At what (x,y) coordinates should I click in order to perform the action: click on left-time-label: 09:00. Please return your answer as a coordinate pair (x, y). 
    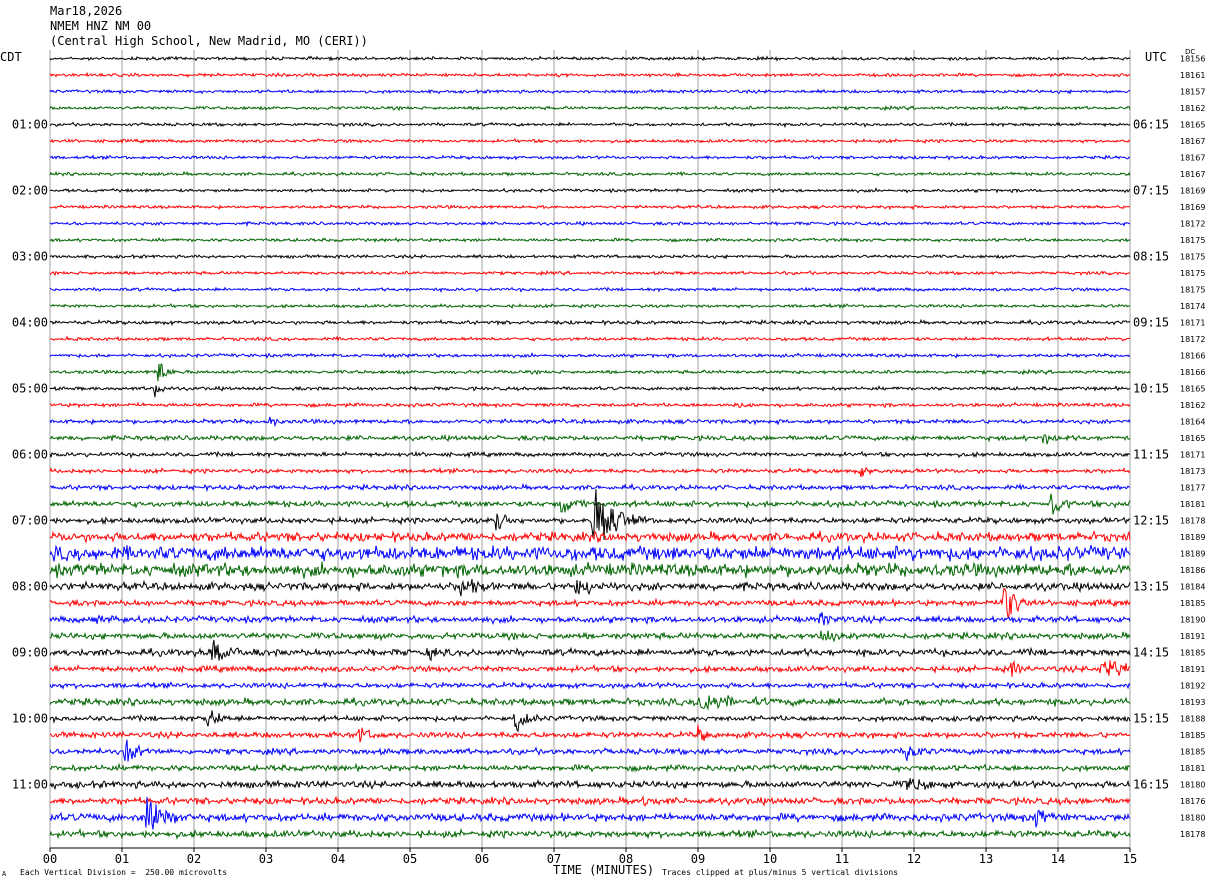
    Looking at the image, I should click on (30, 653).